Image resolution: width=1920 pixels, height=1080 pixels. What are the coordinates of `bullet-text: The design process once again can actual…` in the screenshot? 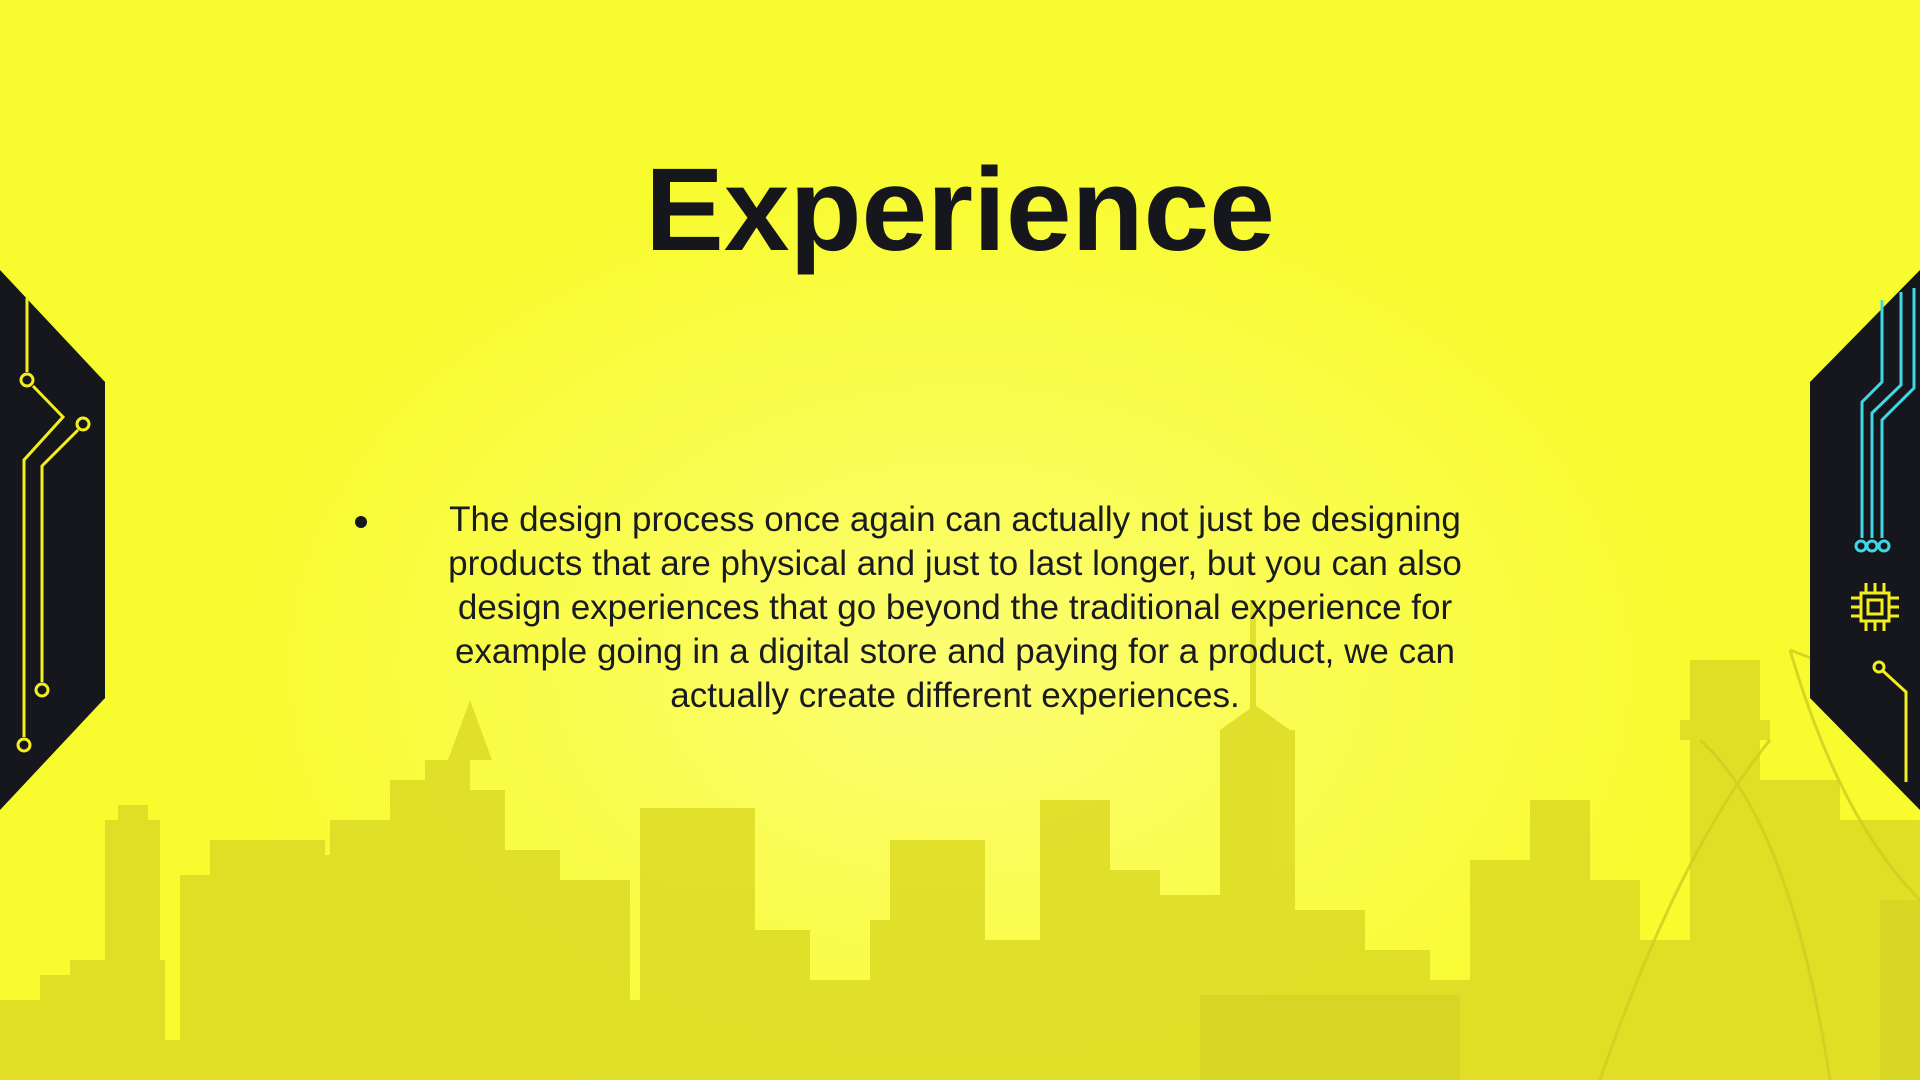 It's located at (955, 607).